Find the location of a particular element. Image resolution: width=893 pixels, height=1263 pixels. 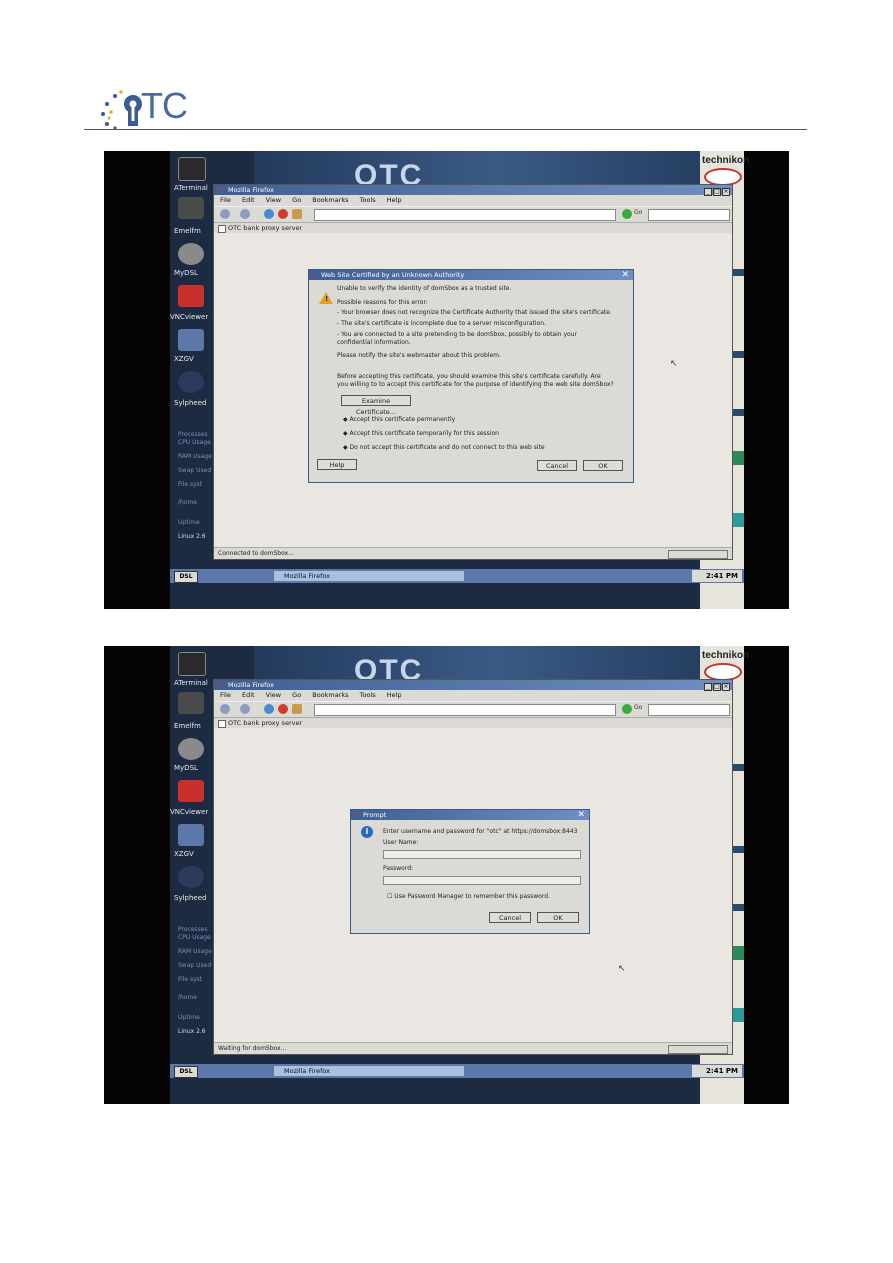

monitor-line: RAM Usage is located at coordinates (195, 951).